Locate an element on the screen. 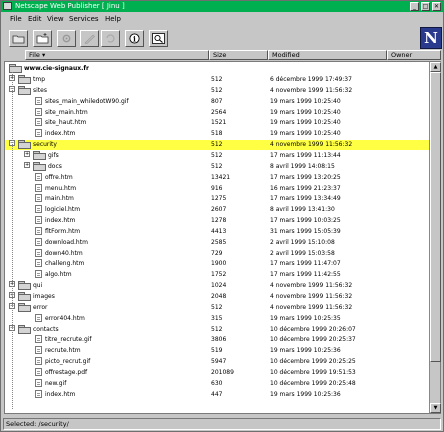 The height and width of the screenshot is (432, 444). file-row: offre.htm 13421 17 mars 1999 13:20:25 is located at coordinates (217, 177).